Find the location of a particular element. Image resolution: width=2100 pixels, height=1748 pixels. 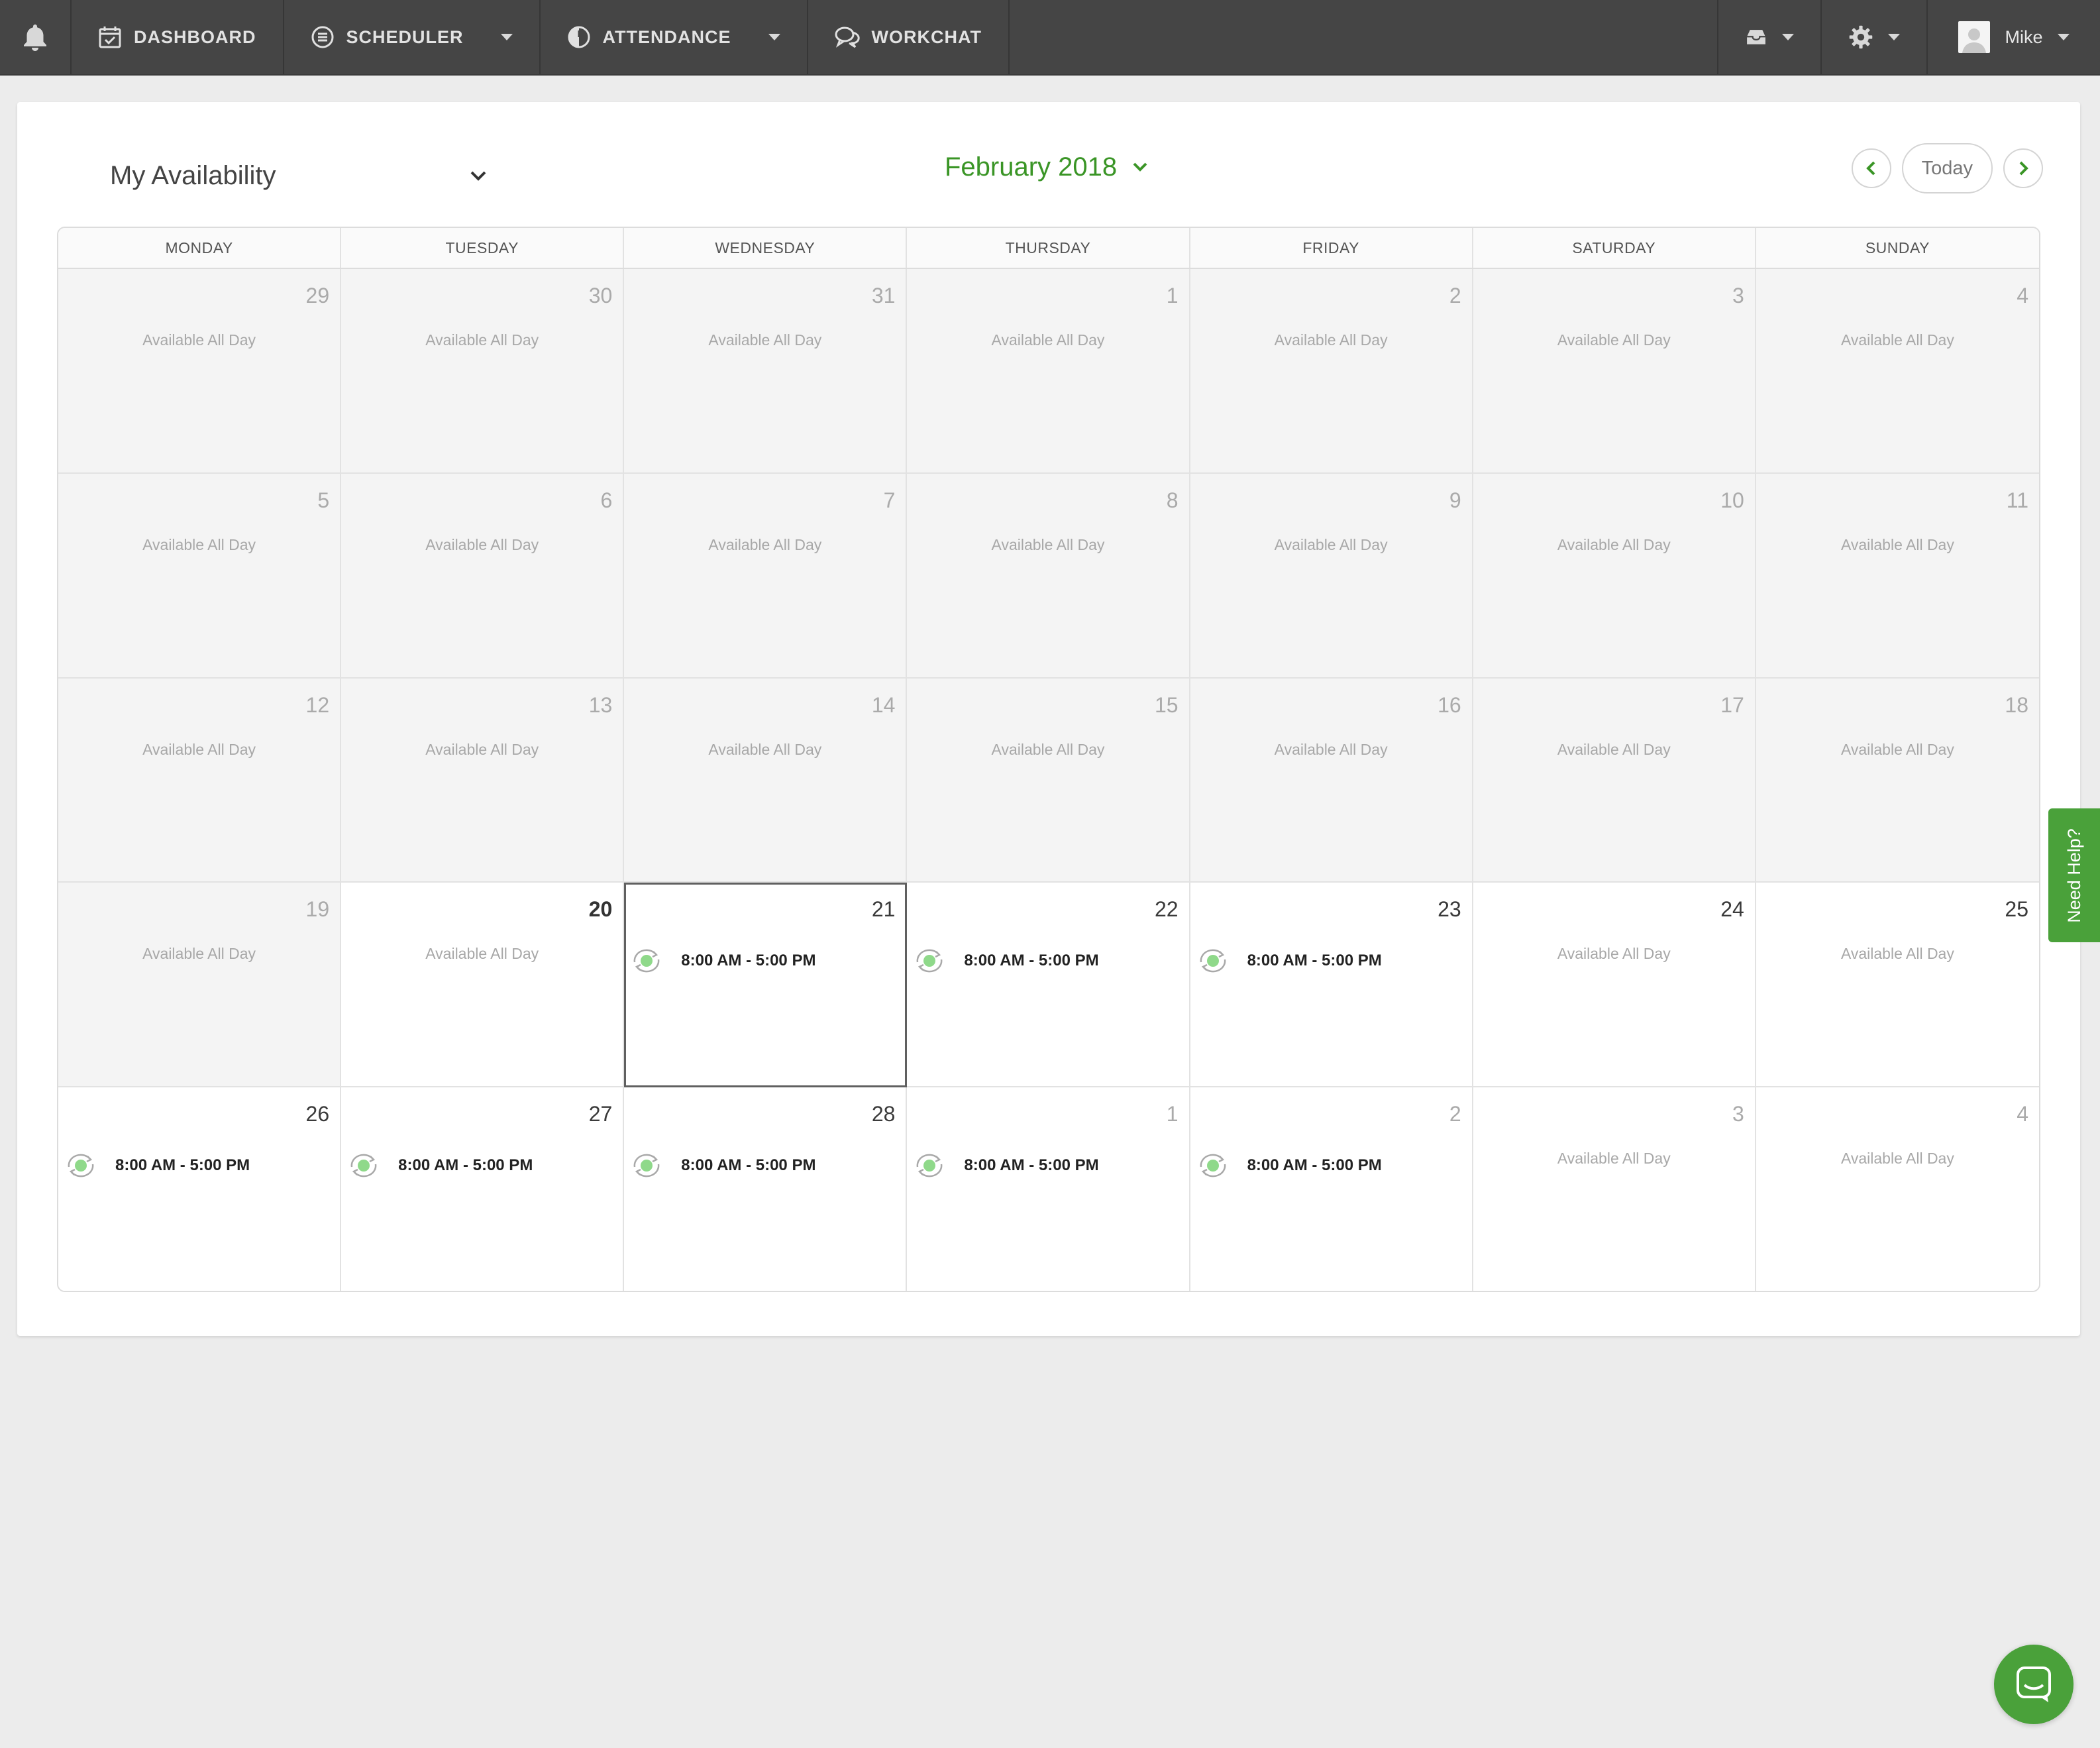

calendar-day-cell: 18 Available All Day is located at coordinates (1897, 780).